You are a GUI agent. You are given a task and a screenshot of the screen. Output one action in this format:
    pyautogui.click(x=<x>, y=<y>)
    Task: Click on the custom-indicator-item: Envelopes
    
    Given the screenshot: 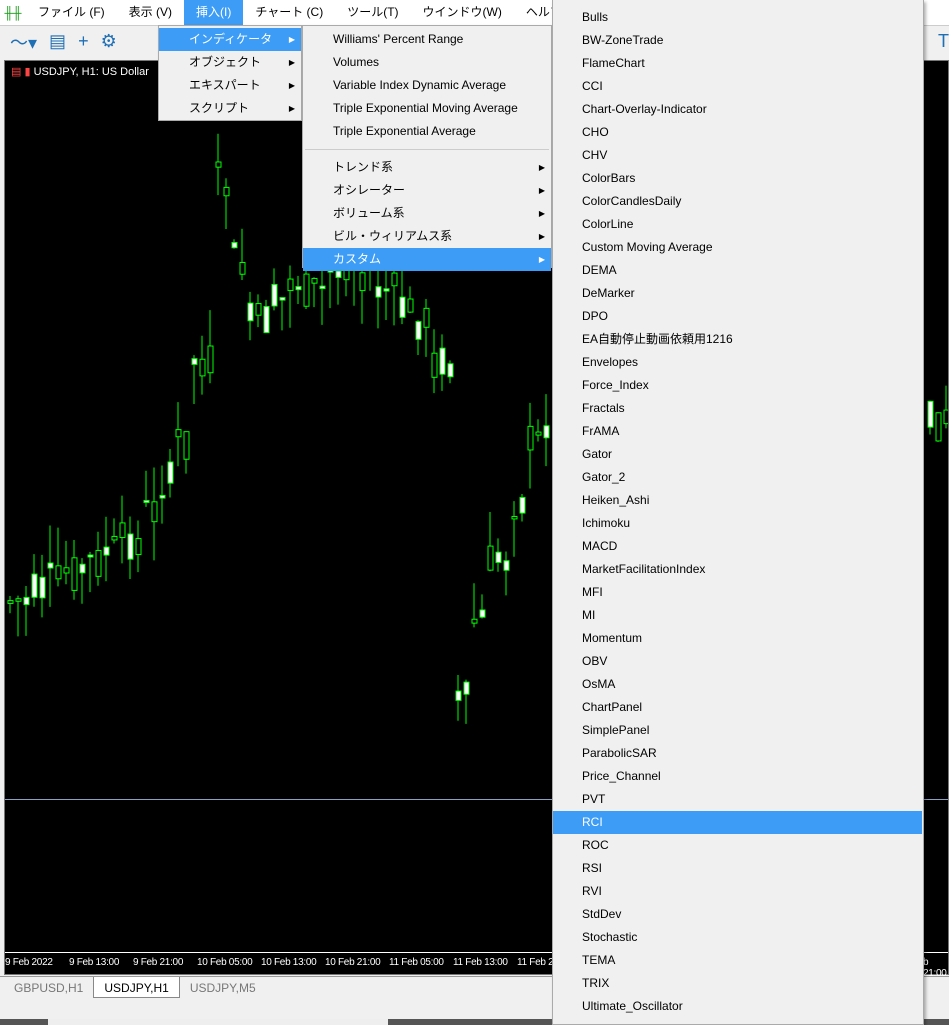 What is the action you would take?
    pyautogui.click(x=737, y=362)
    